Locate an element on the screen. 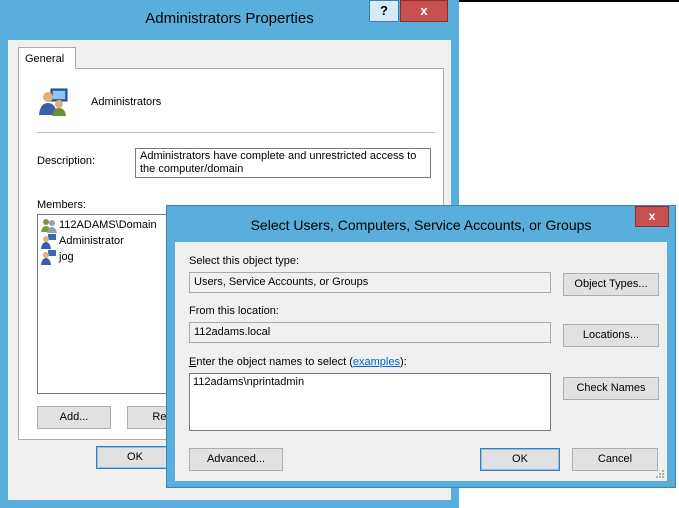  examples-link: examples is located at coordinates (376, 362).